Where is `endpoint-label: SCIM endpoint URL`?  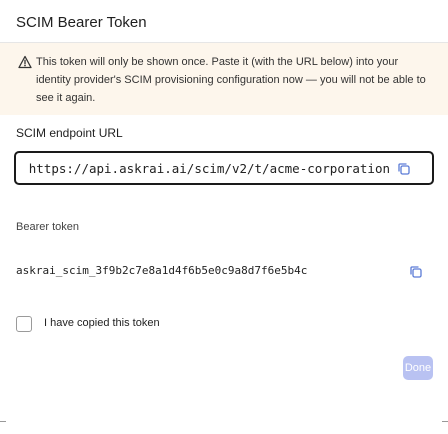 endpoint-label: SCIM endpoint URL is located at coordinates (69, 133).